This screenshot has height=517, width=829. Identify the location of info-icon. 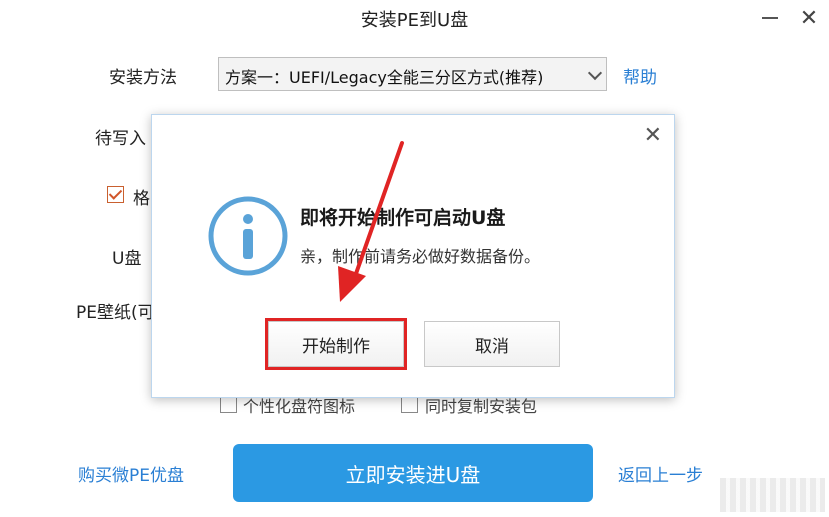
(248, 236).